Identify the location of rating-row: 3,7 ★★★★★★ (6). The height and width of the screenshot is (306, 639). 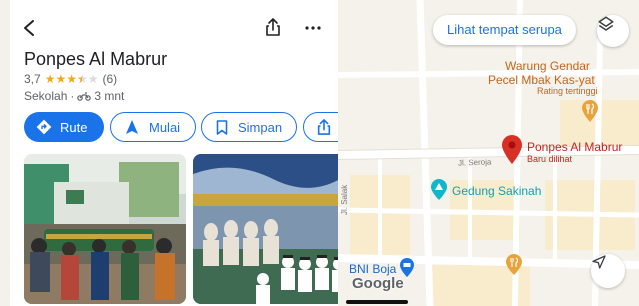
(70, 79).